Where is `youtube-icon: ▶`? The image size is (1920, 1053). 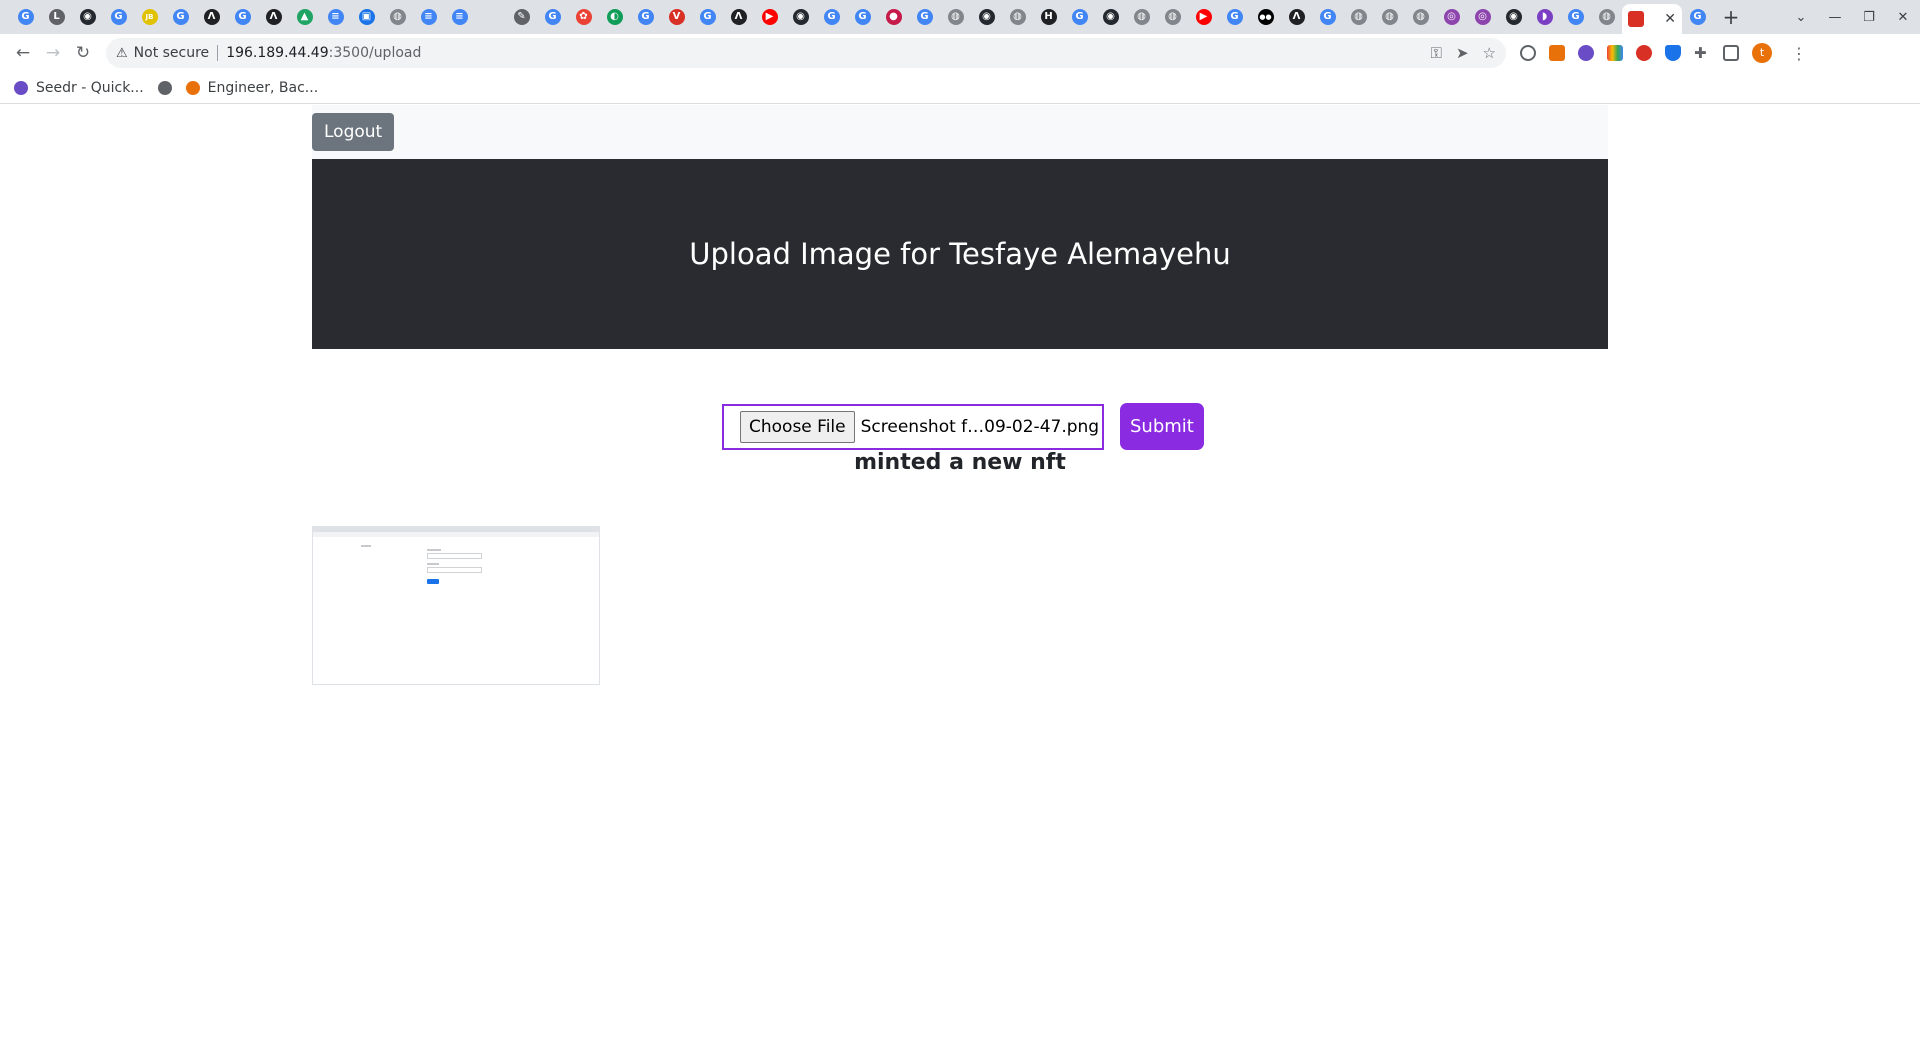 youtube-icon: ▶ is located at coordinates (1203, 17).